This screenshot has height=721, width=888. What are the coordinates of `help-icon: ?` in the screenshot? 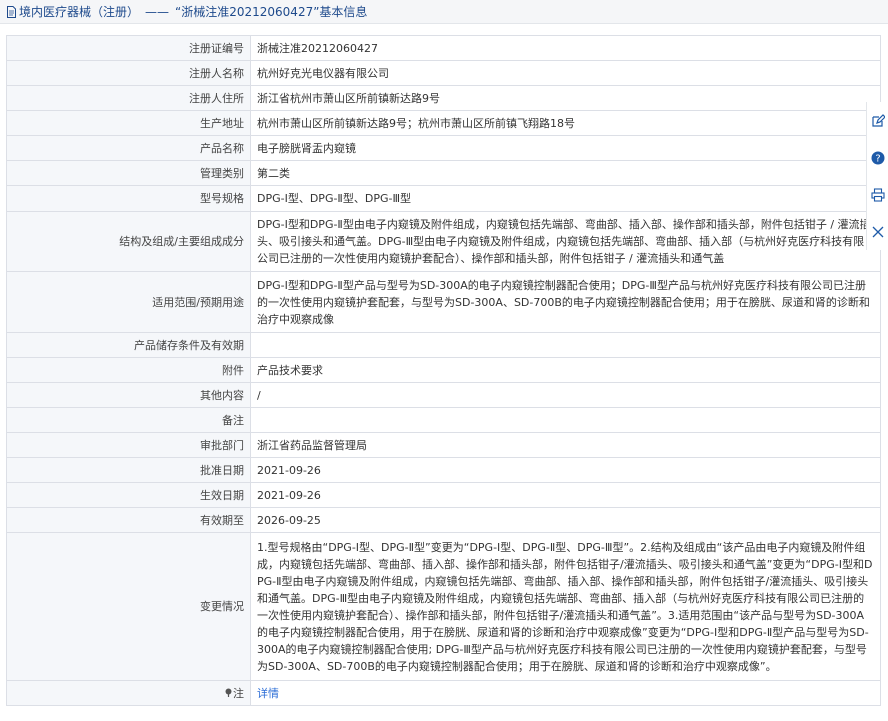 It's located at (878, 157).